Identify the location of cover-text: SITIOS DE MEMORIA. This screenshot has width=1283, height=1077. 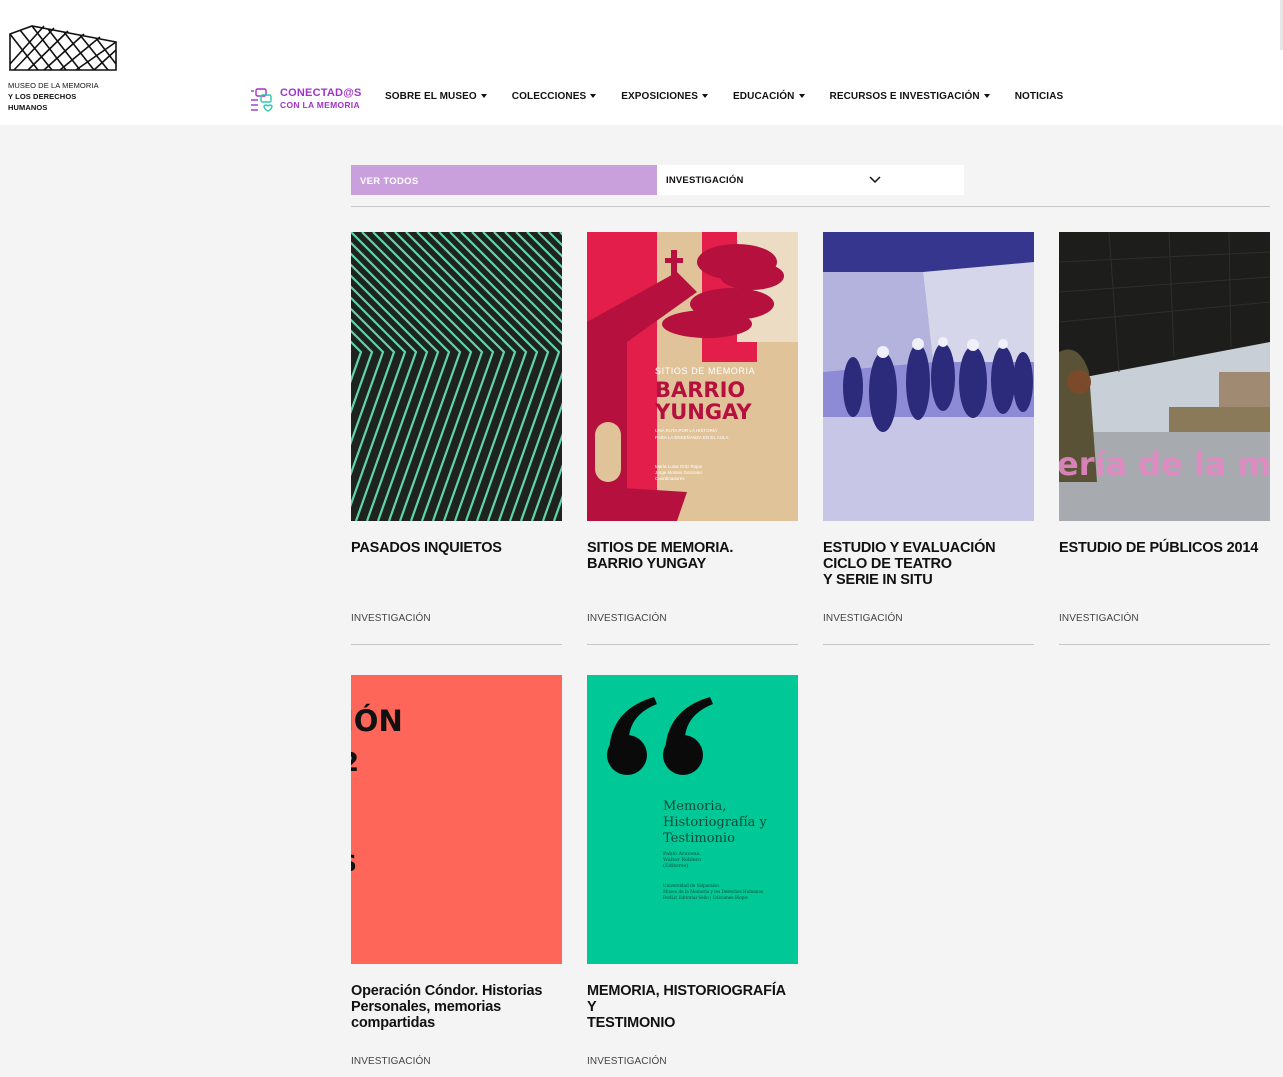
(705, 371).